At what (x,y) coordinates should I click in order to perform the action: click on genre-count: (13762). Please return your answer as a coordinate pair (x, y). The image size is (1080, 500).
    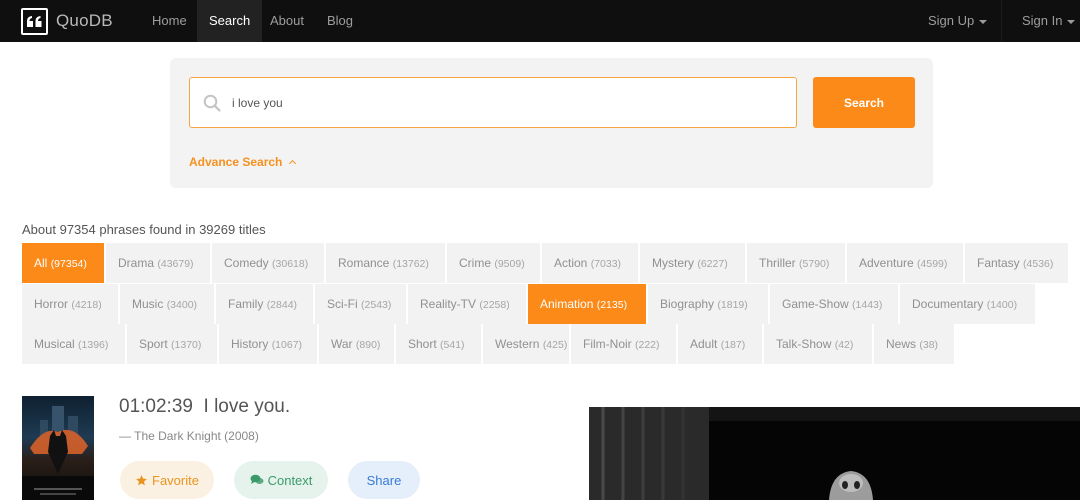
    Looking at the image, I should click on (410, 264).